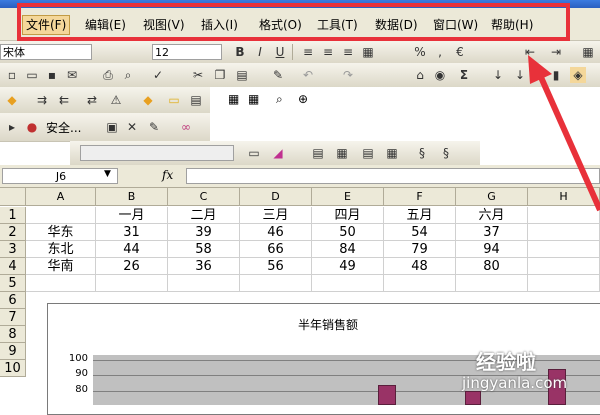 The image size is (600, 415). What do you see at coordinates (204, 232) in the screenshot?
I see `cell-c2: 39` at bounding box center [204, 232].